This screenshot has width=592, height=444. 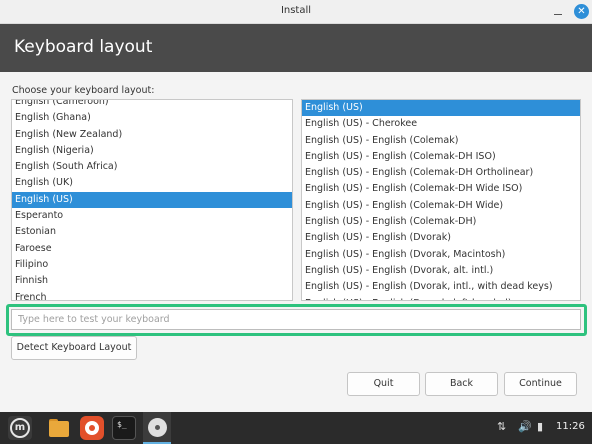 What do you see at coordinates (441, 222) in the screenshot?
I see `variant-list-item: English (US) - English (Colemak-DH)` at bounding box center [441, 222].